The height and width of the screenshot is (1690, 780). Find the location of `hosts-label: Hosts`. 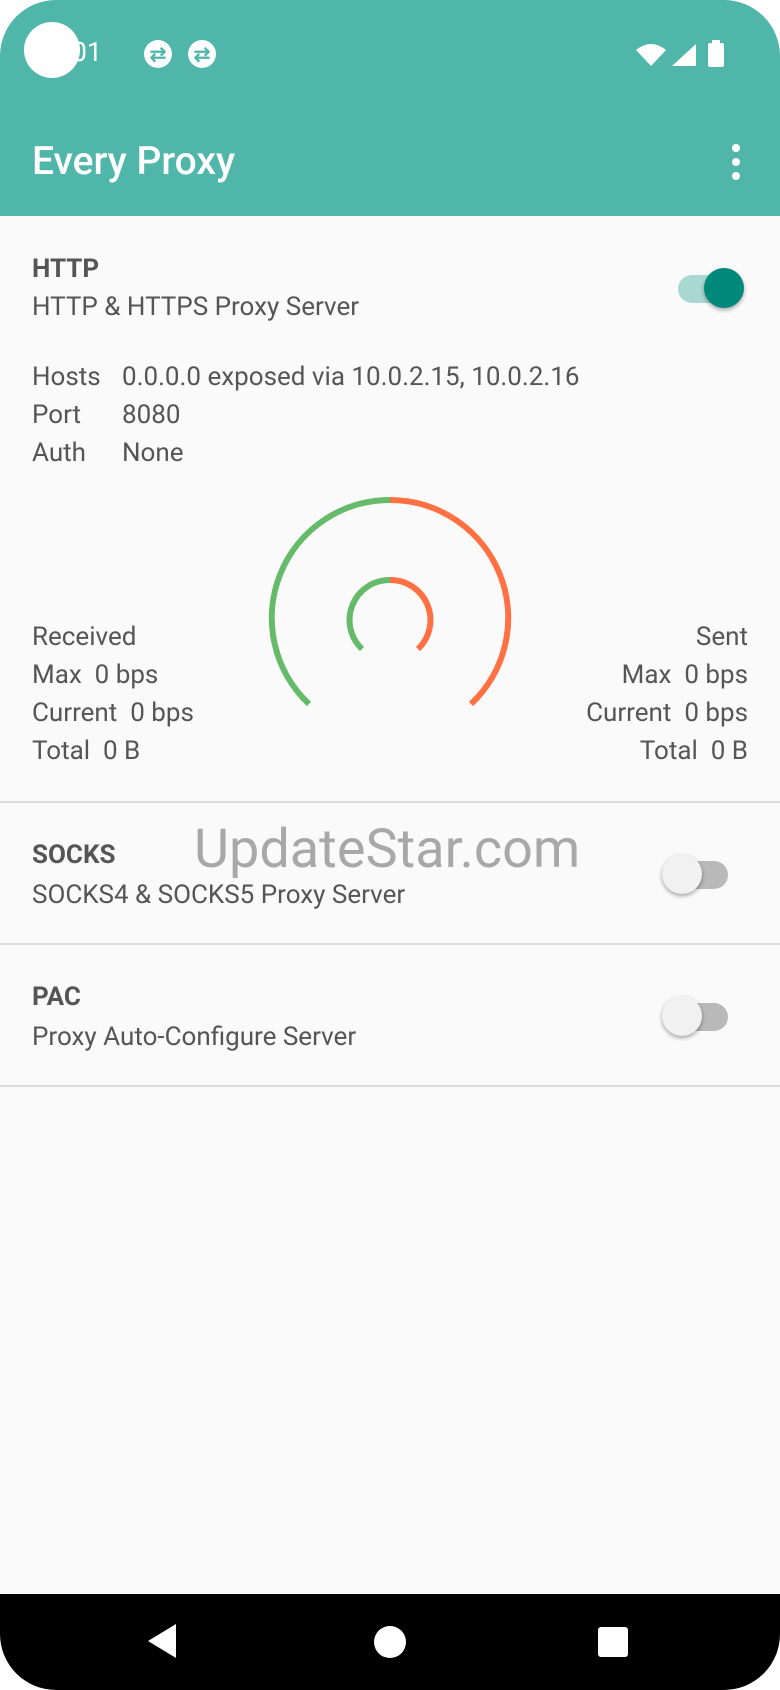

hosts-label: Hosts is located at coordinates (66, 377).